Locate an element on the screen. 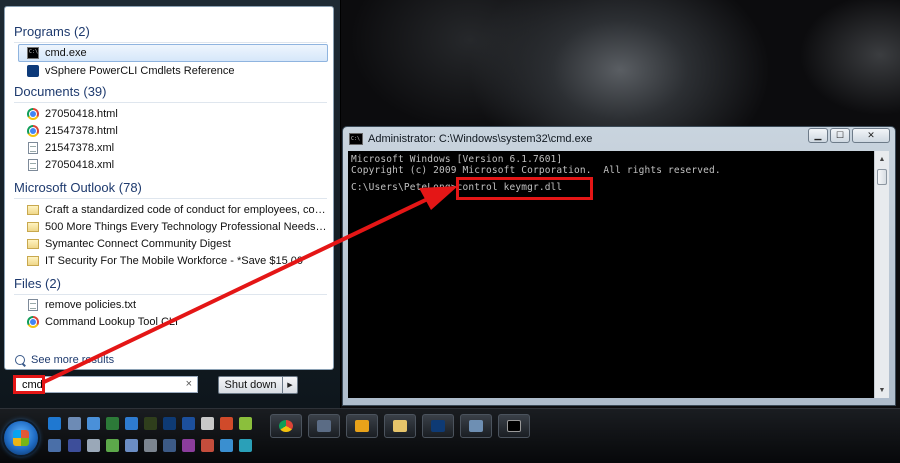 This screenshot has width=900, height=463. window-icon is located at coordinates (476, 426).